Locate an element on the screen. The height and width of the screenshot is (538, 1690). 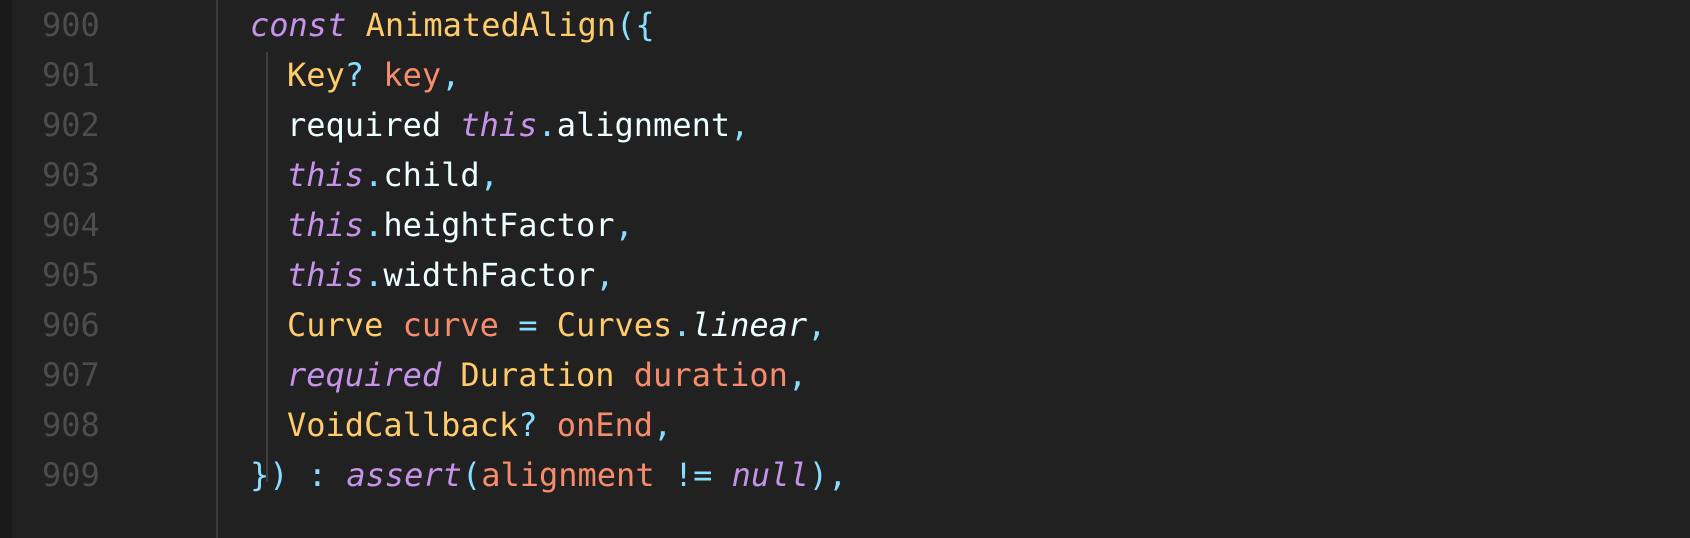
code-token: widthFactor is located at coordinates (489, 275).